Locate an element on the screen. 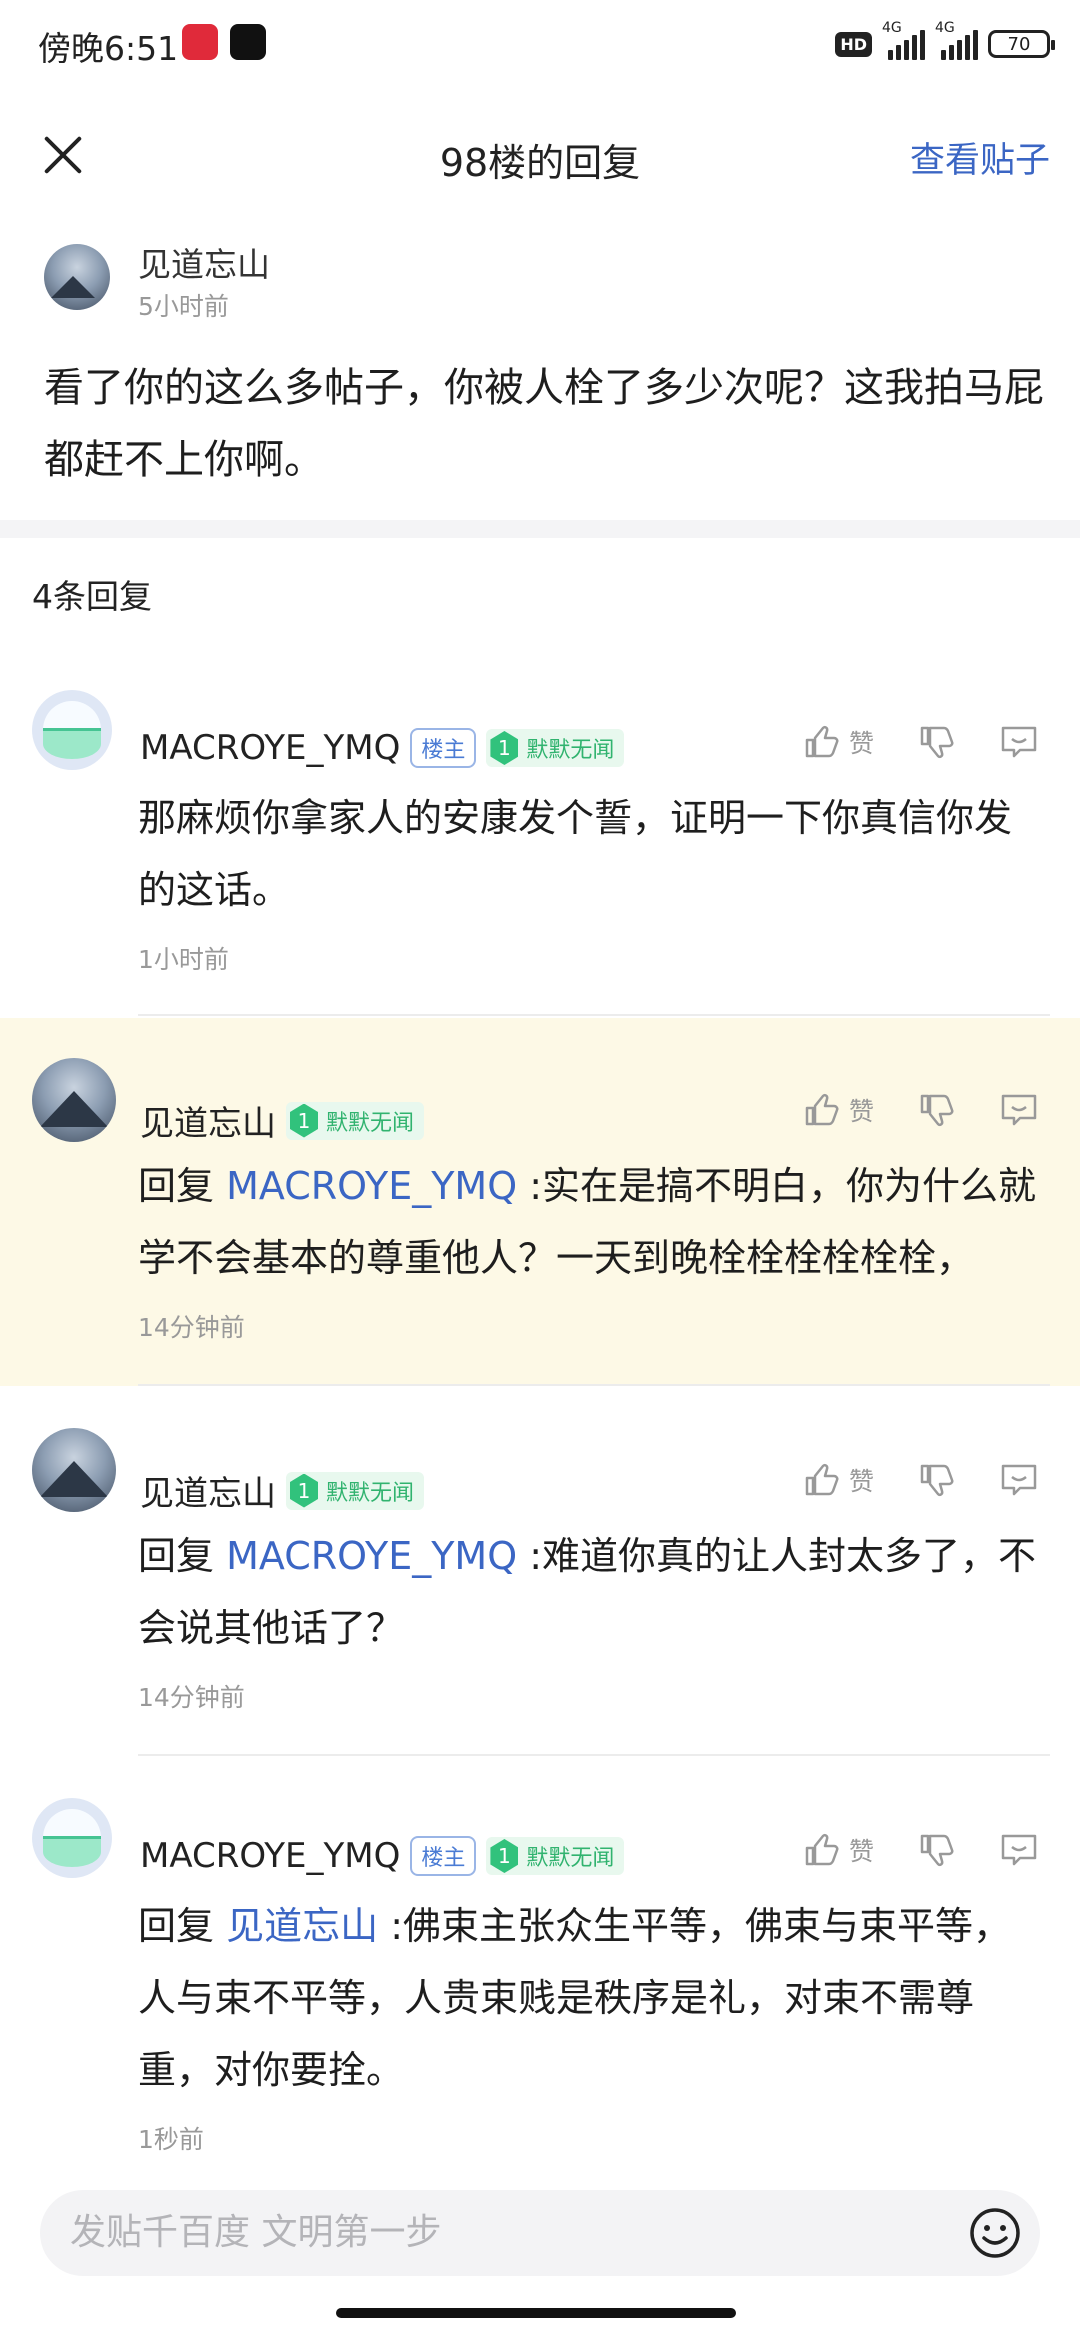 The height and width of the screenshot is (2340, 1080). reply-content: 那麻烦你拿家人的安康发个誓，证明一下你真信你发的这话。 is located at coordinates (575, 854).